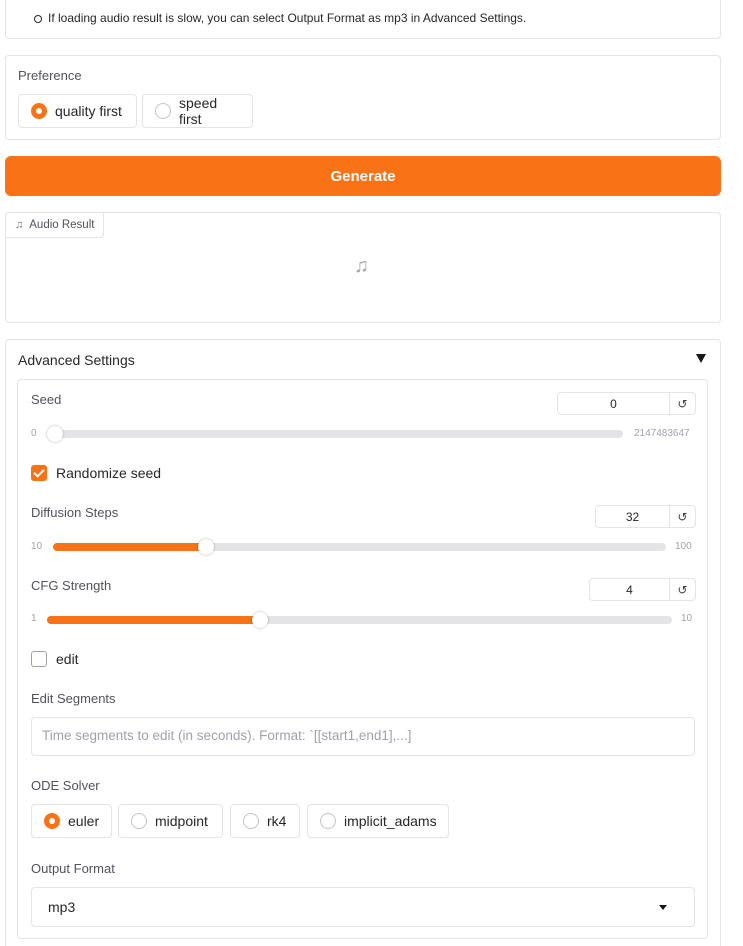 This screenshot has height=946, width=743. What do you see at coordinates (265, 821) in the screenshot?
I see `radio-rk4: rk4` at bounding box center [265, 821].